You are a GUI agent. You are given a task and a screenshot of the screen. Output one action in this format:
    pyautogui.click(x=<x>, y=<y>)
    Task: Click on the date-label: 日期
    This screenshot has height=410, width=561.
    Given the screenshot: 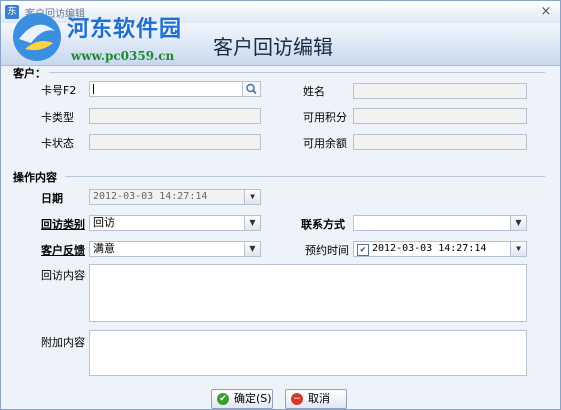 What is the action you would take?
    pyautogui.click(x=52, y=198)
    